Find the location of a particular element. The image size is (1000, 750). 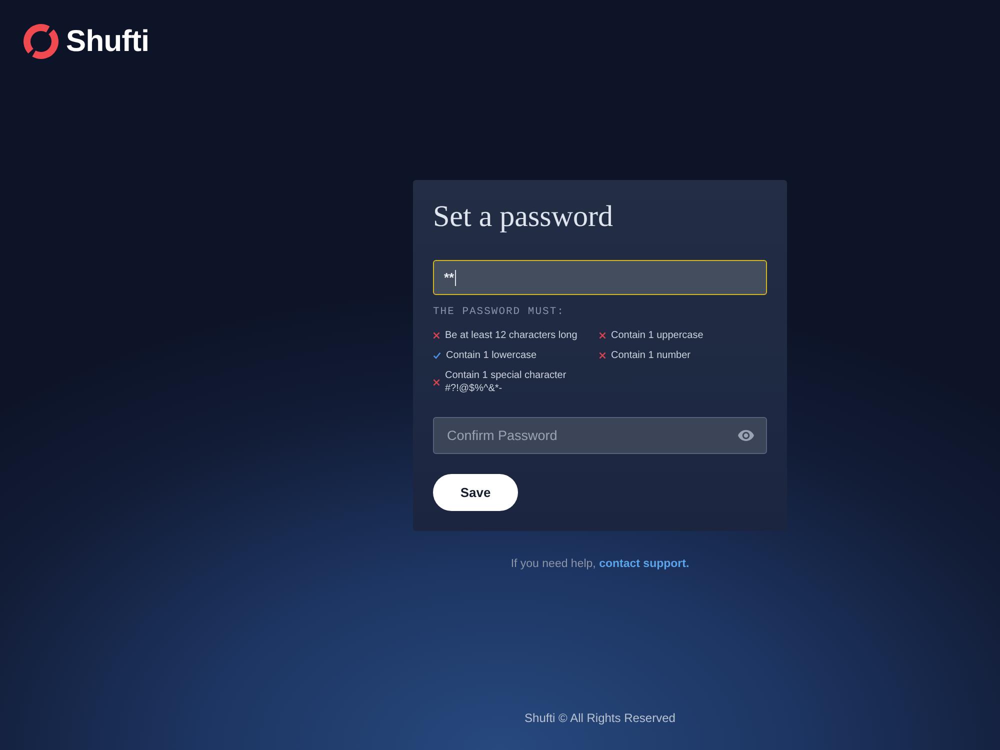

requirement-text: Contain 1 uppercase is located at coordinates (657, 335).